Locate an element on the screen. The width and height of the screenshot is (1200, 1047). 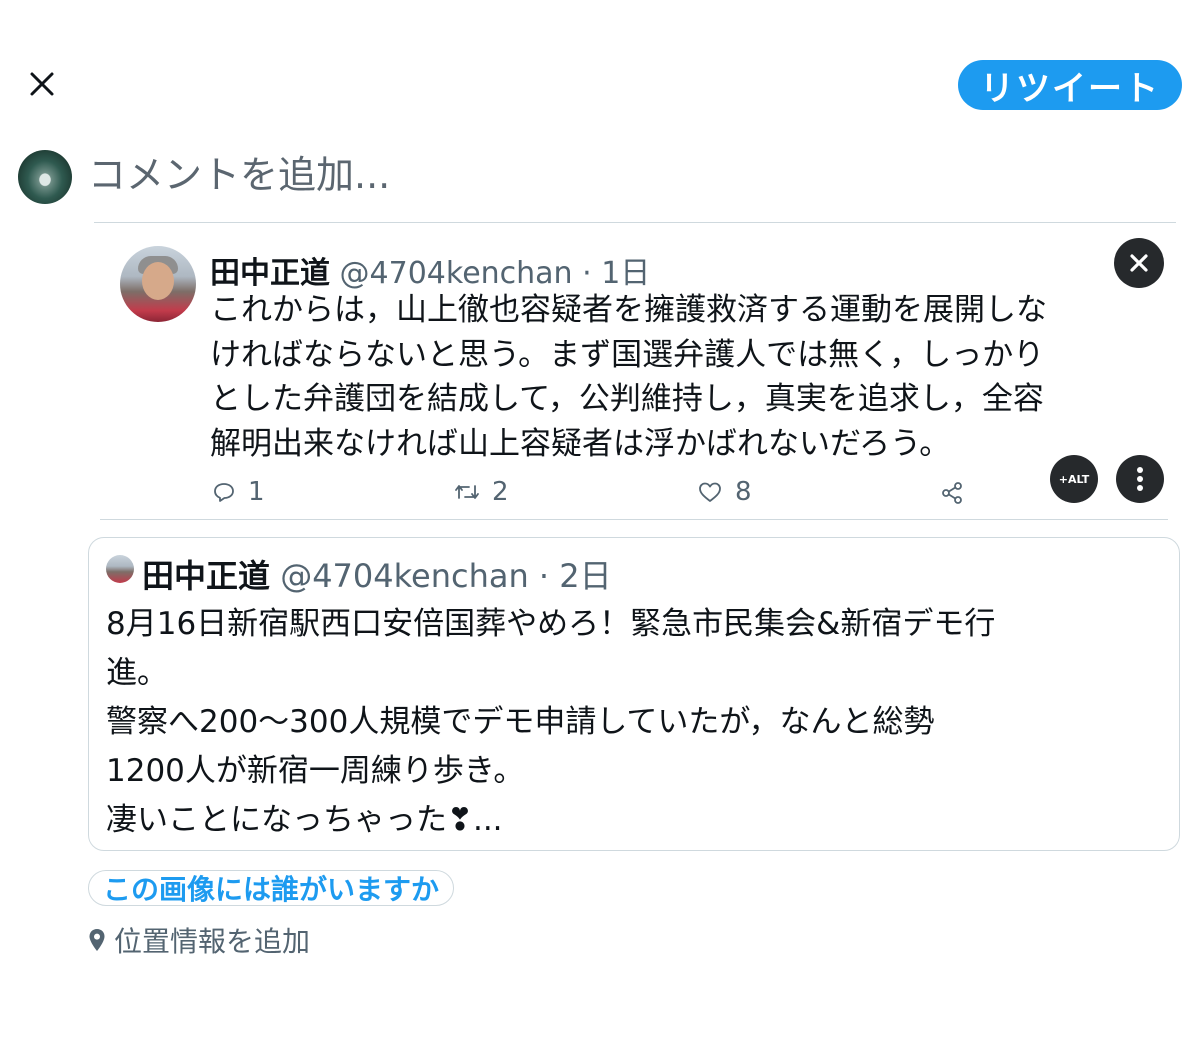
quoted-author-name: 田中正道 is located at coordinates (206, 576).